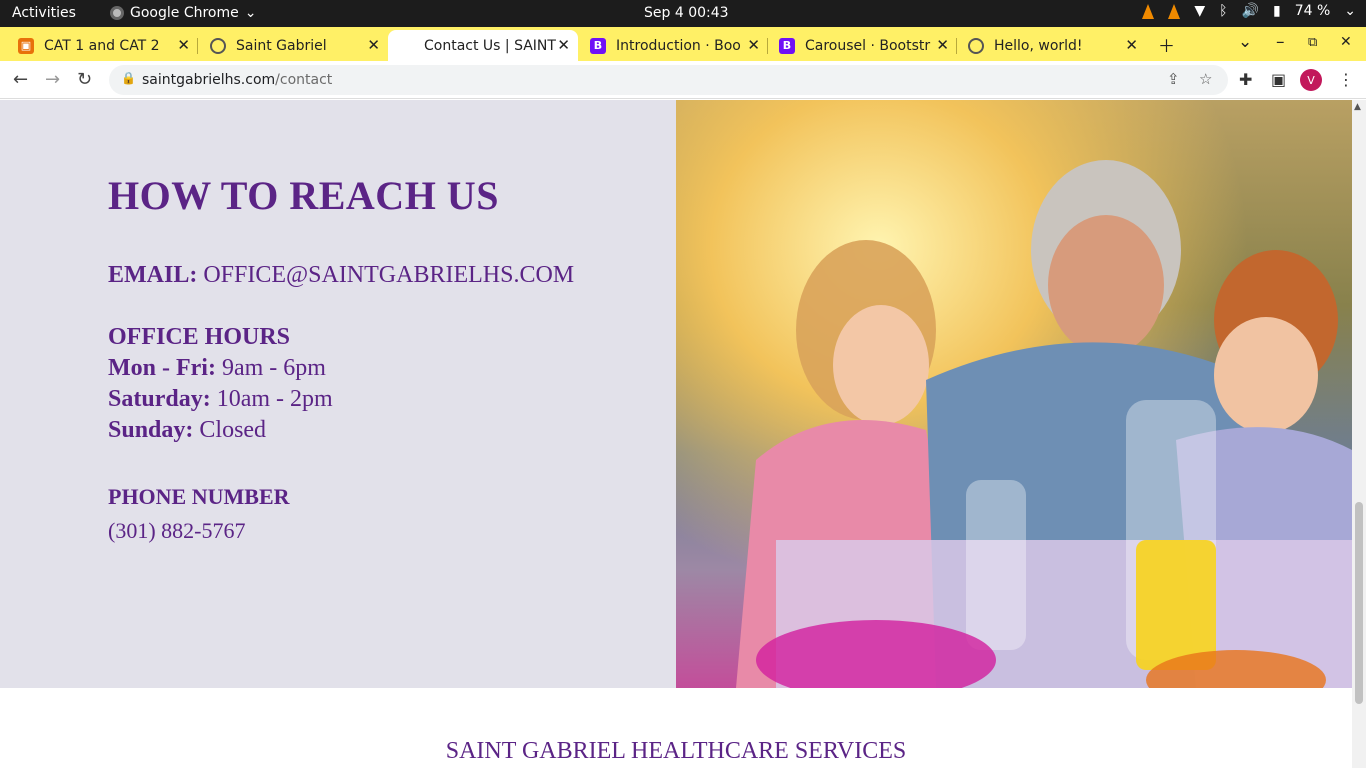  I want to click on weekday-hours: 9am - 6pm, so click(273, 368).